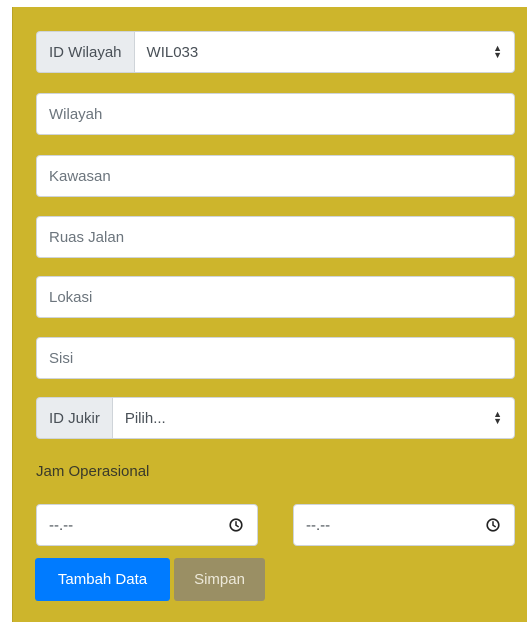 The width and height of the screenshot is (527, 622). I want to click on id-jukir-select: Pilih... ▲ ▼, so click(313, 418).